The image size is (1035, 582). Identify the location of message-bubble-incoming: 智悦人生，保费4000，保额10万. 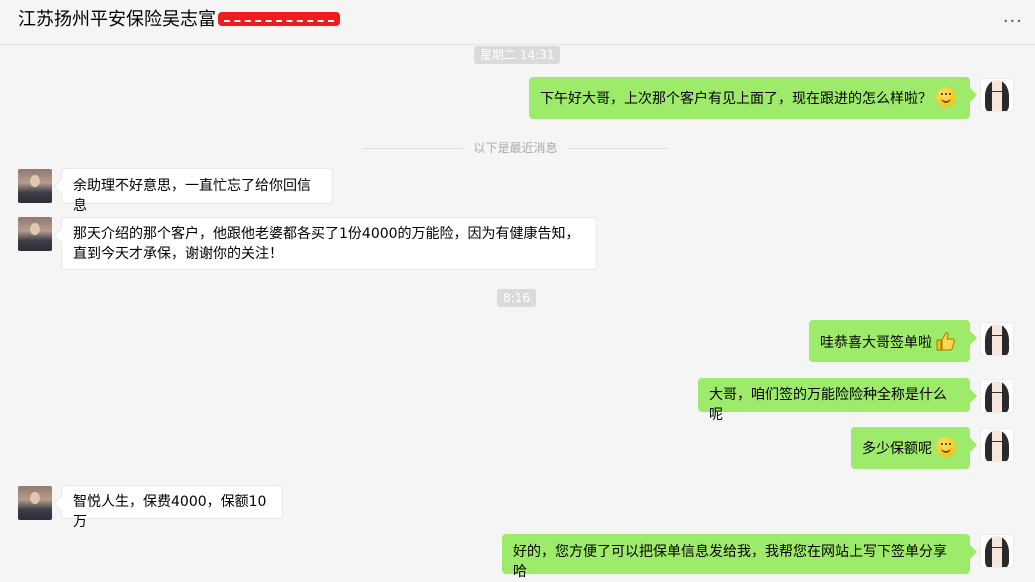
(172, 507).